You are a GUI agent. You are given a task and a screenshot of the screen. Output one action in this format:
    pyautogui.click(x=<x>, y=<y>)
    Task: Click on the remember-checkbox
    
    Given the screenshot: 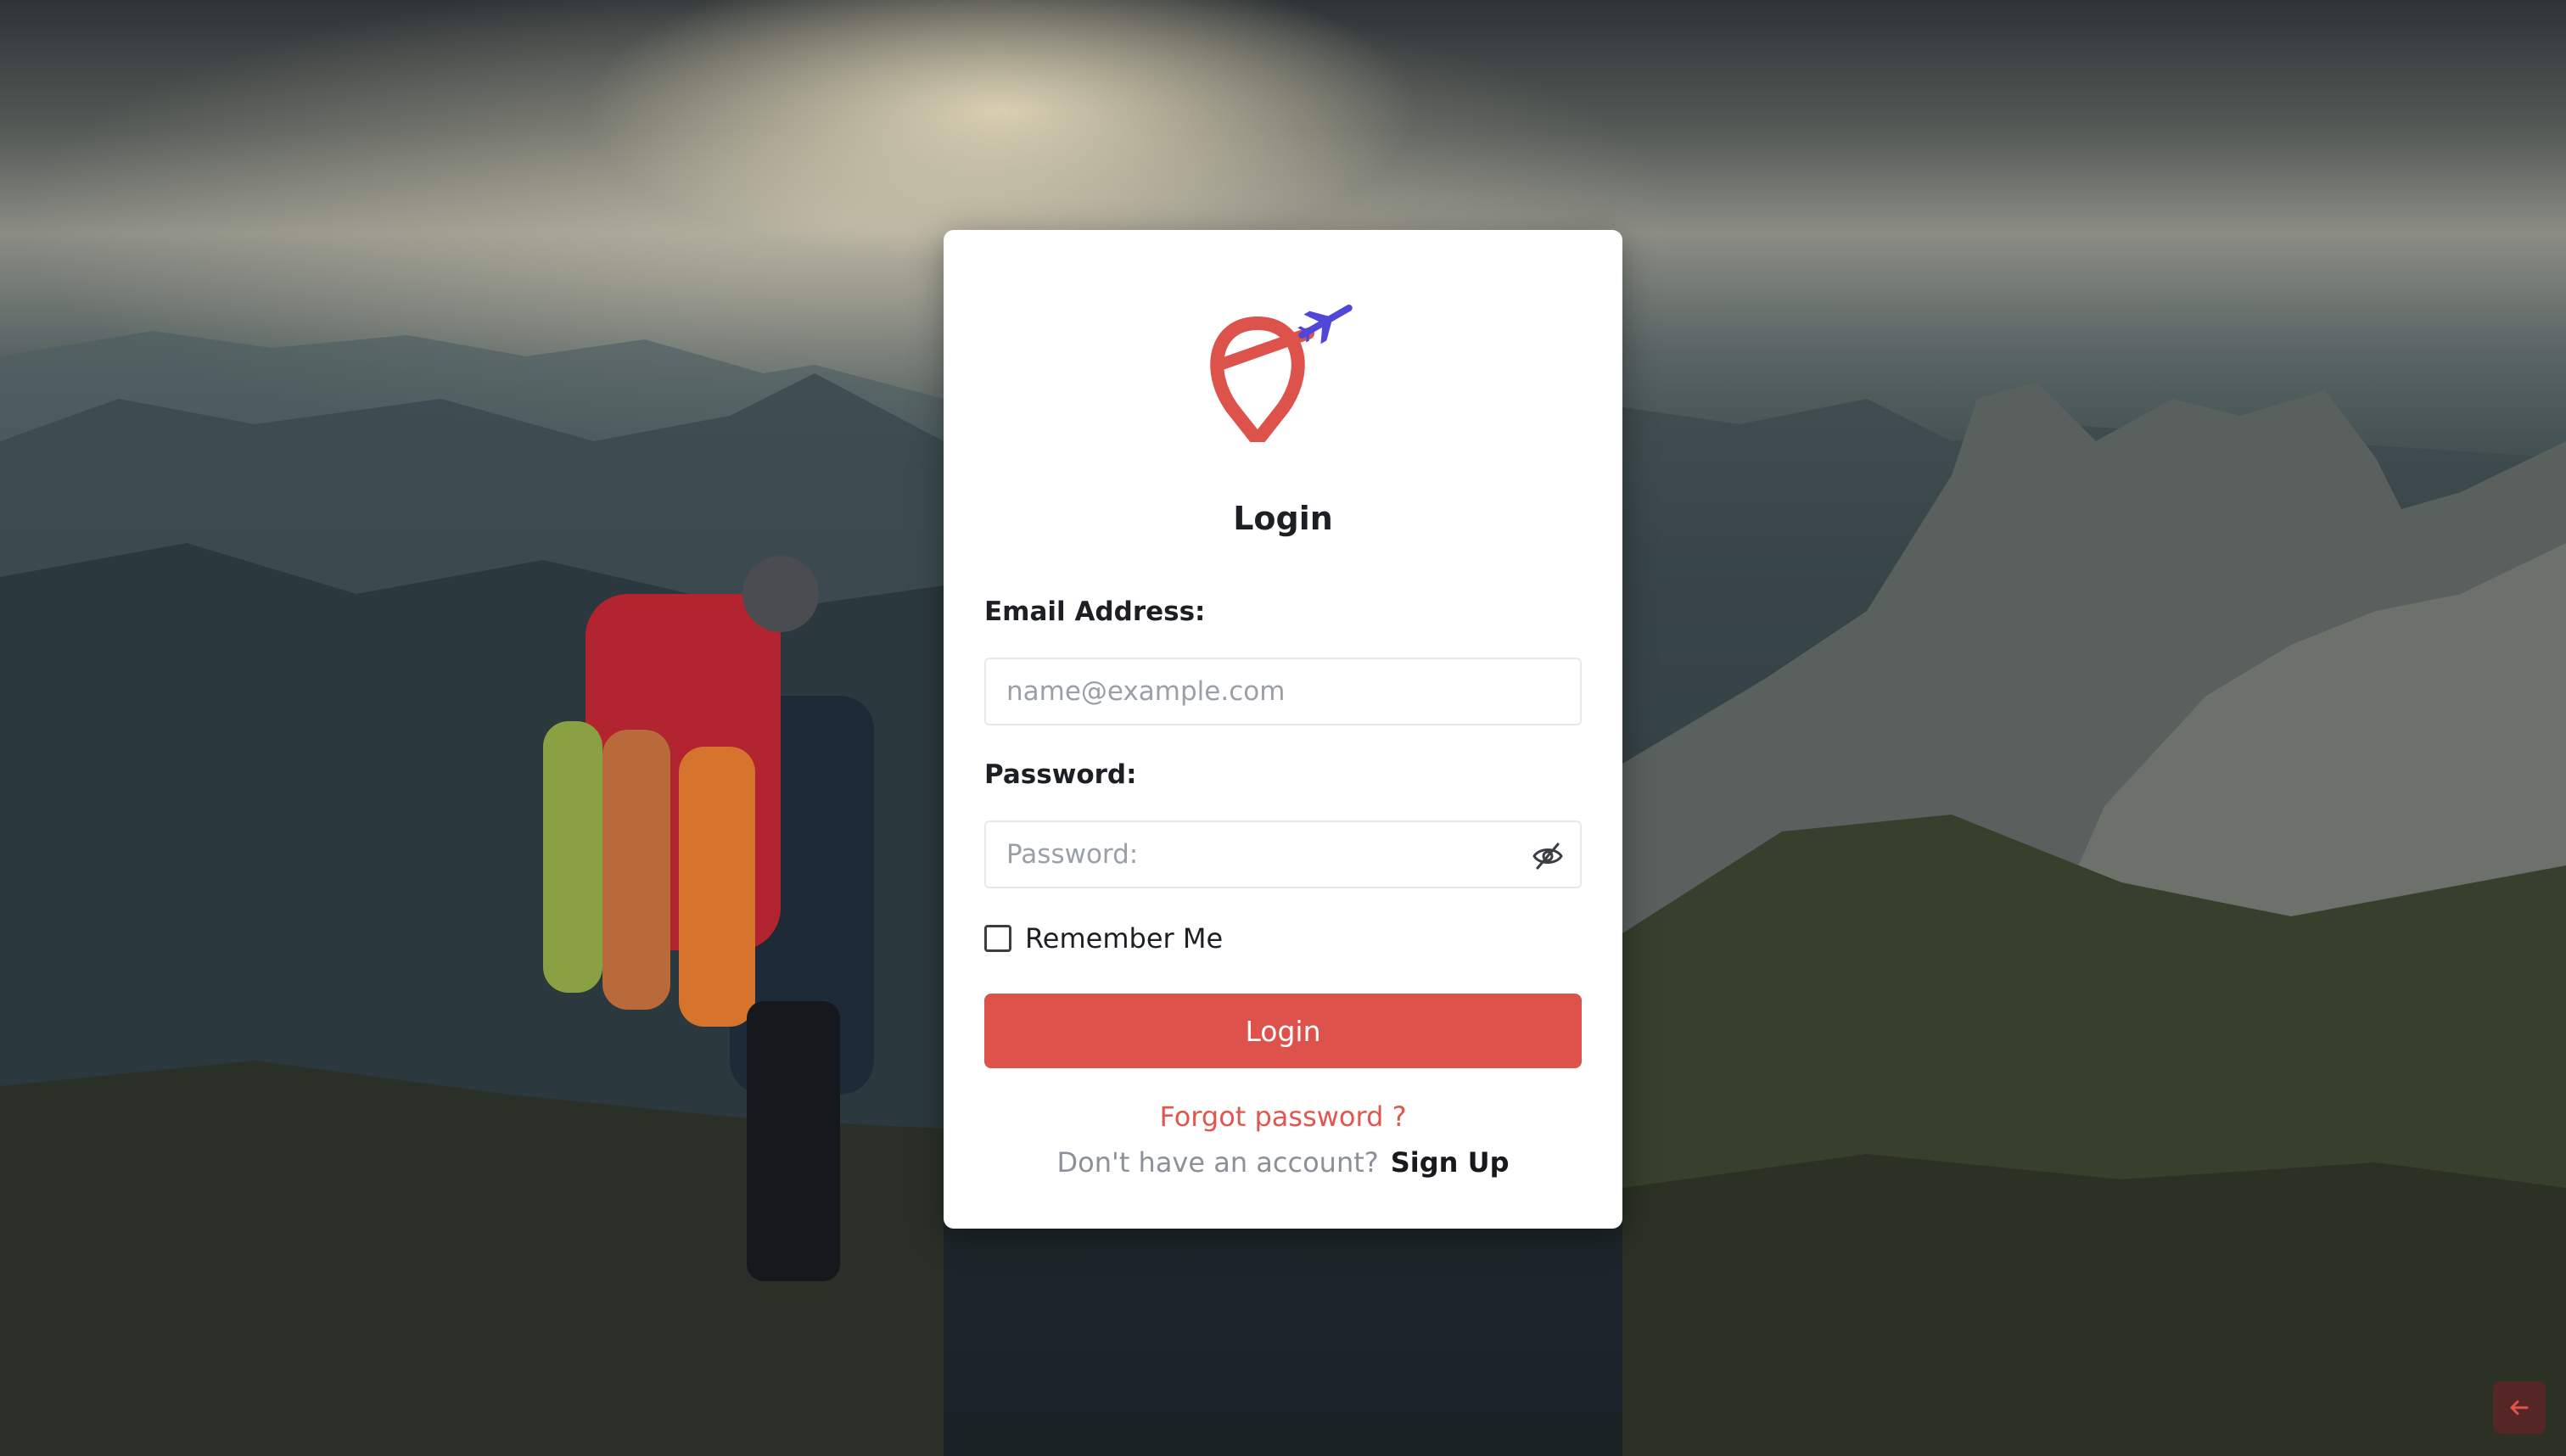 What is the action you would take?
    pyautogui.click(x=997, y=939)
    